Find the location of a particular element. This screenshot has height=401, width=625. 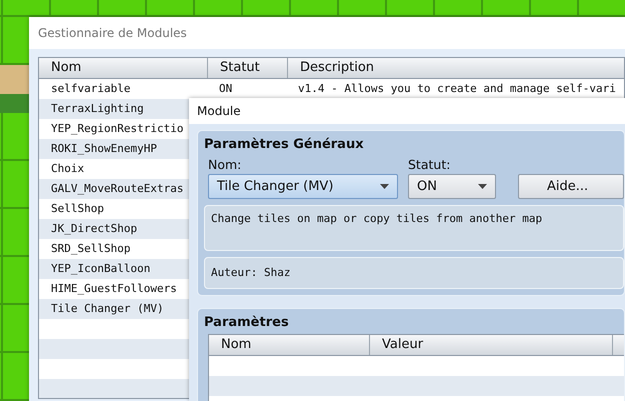

table-cell-text: Tile Changer (MV) is located at coordinates (107, 309).